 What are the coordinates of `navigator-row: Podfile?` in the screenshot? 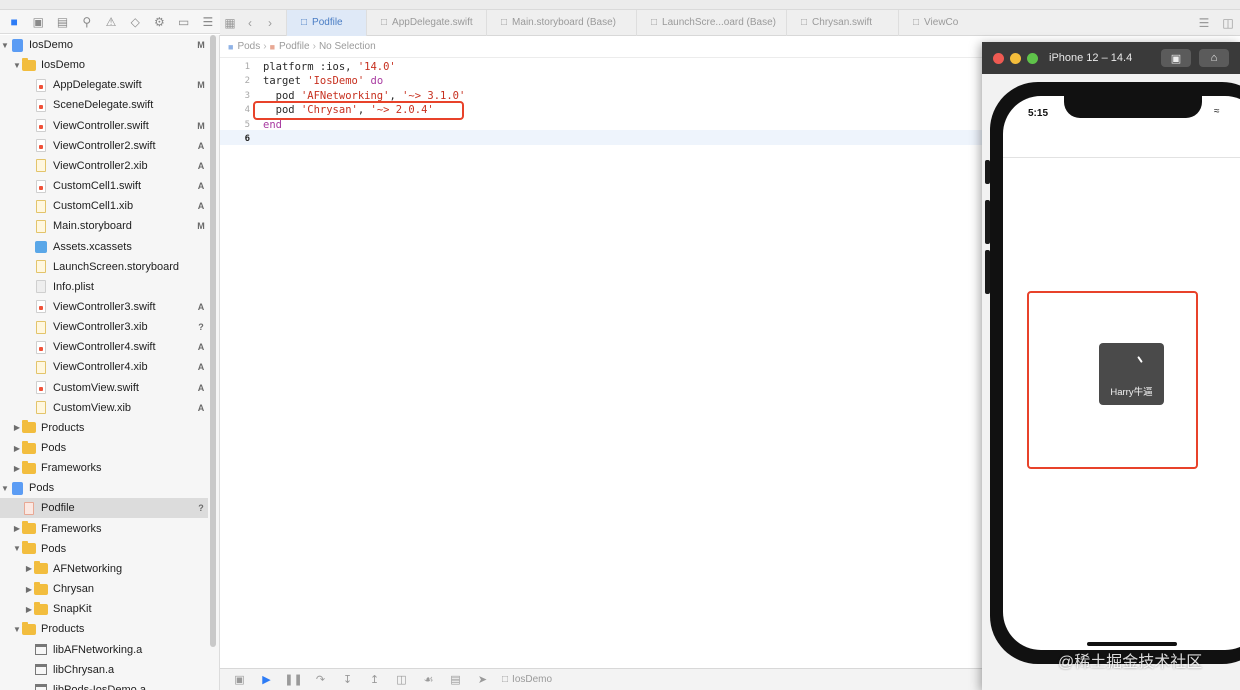 It's located at (104, 508).